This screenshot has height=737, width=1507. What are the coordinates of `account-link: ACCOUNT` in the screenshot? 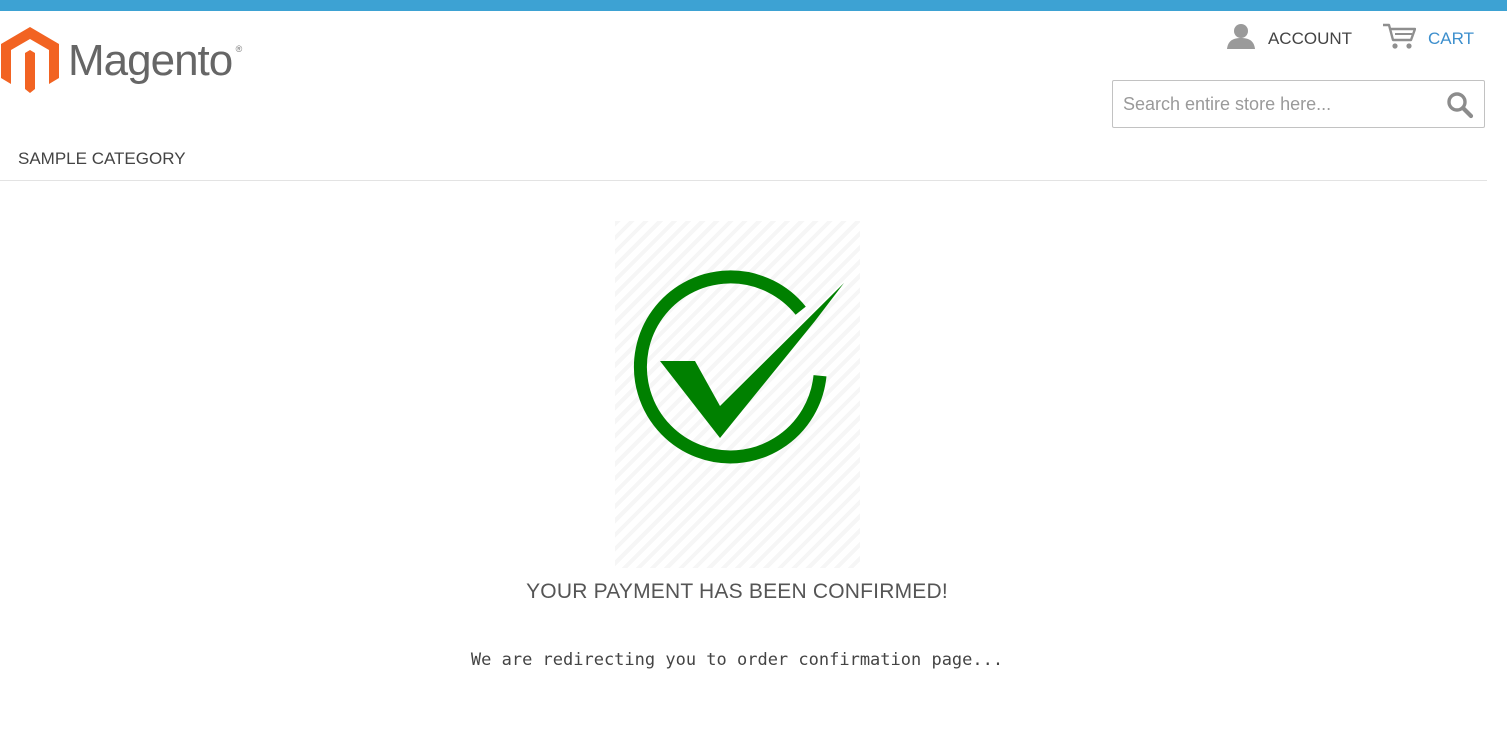 It's located at (1289, 38).